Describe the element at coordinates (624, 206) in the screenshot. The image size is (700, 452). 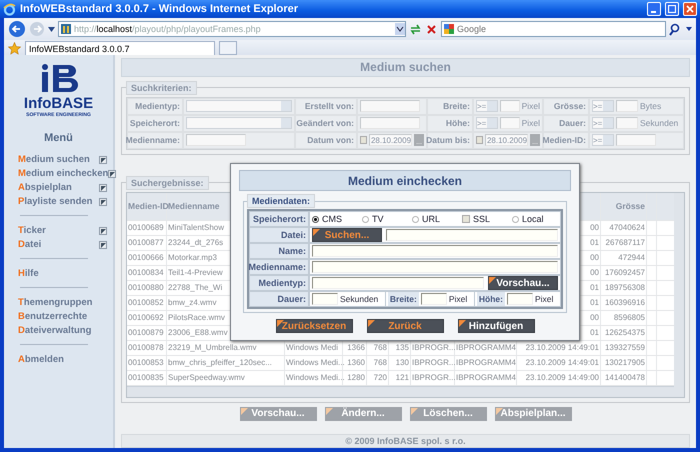
I see `column-header: Grösse` at that location.